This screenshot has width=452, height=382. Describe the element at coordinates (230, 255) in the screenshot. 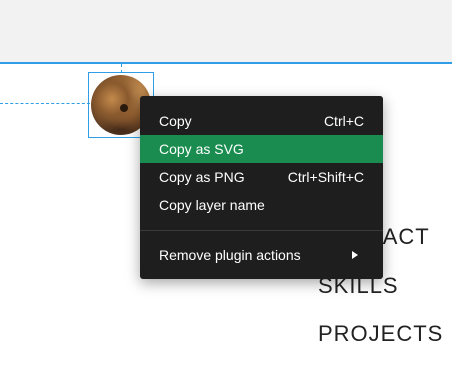

I see `menu-item-label: Remove plugin actions` at that location.